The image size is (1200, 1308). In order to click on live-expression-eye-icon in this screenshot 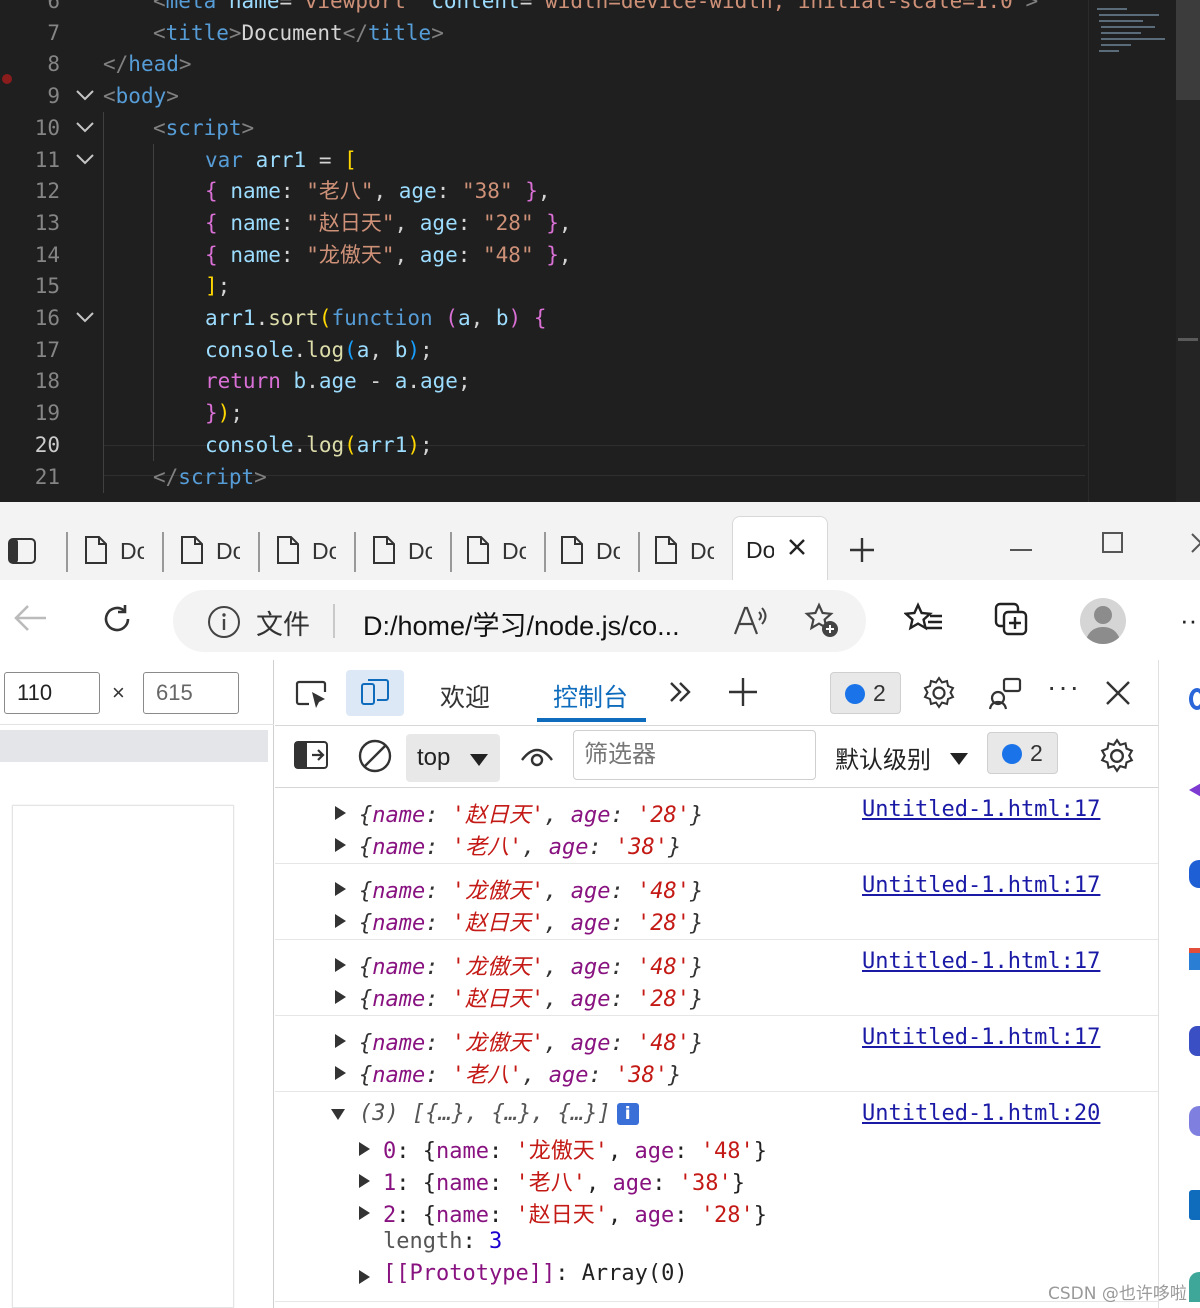, I will do `click(537, 758)`.